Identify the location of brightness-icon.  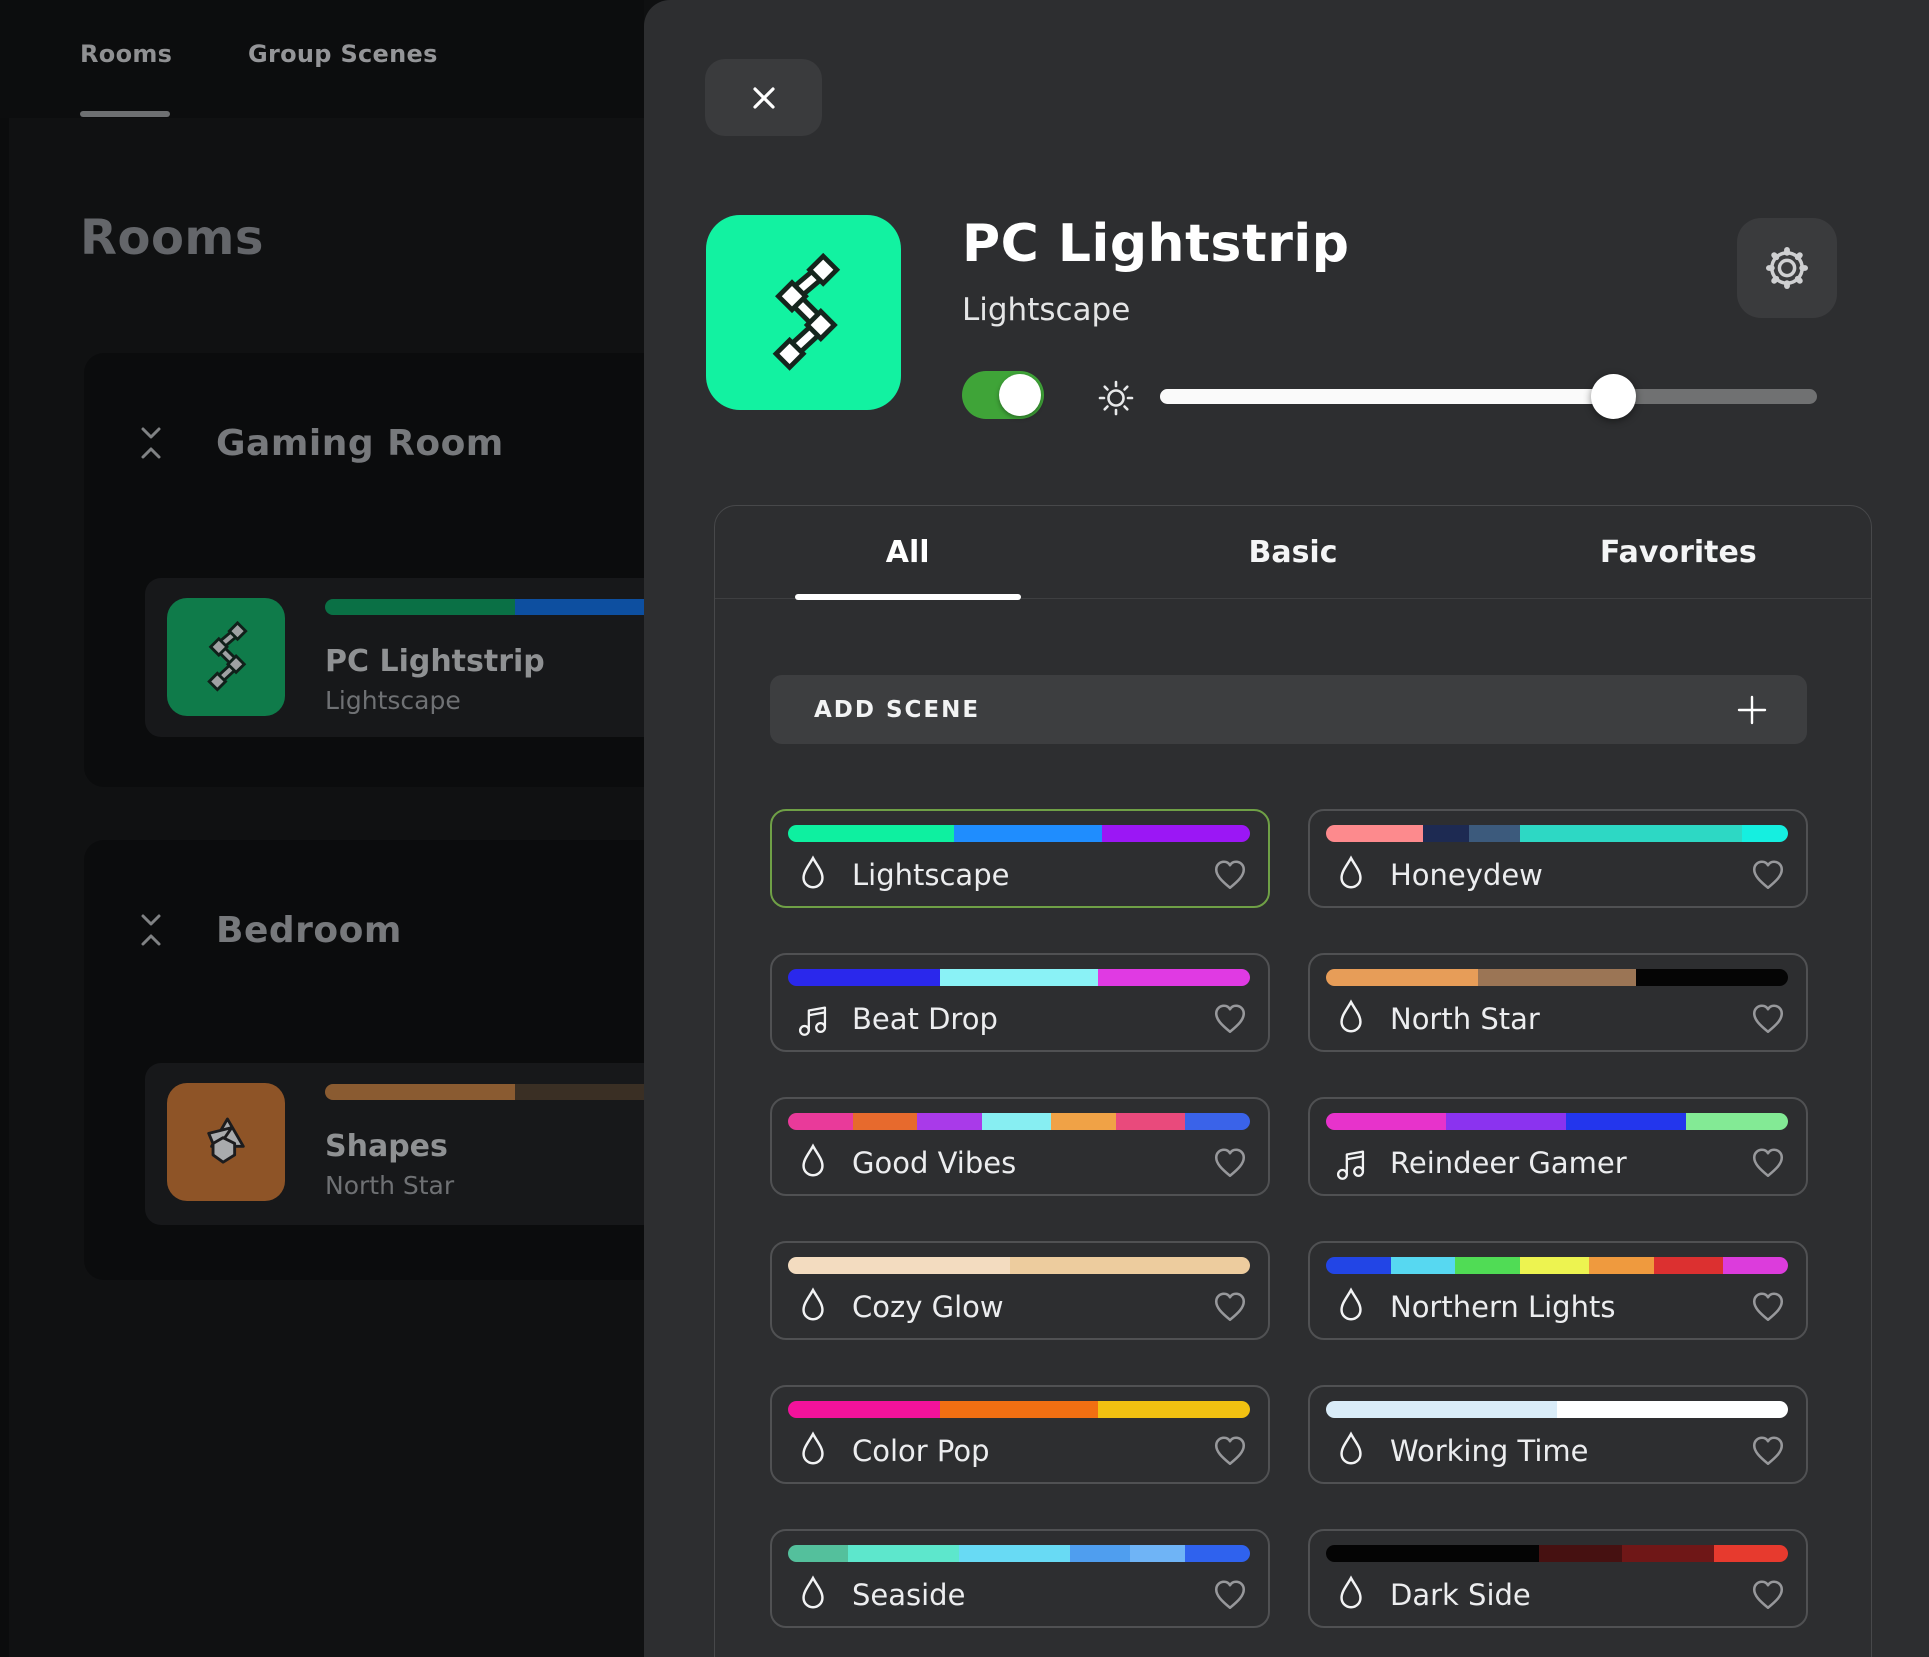
(1116, 398).